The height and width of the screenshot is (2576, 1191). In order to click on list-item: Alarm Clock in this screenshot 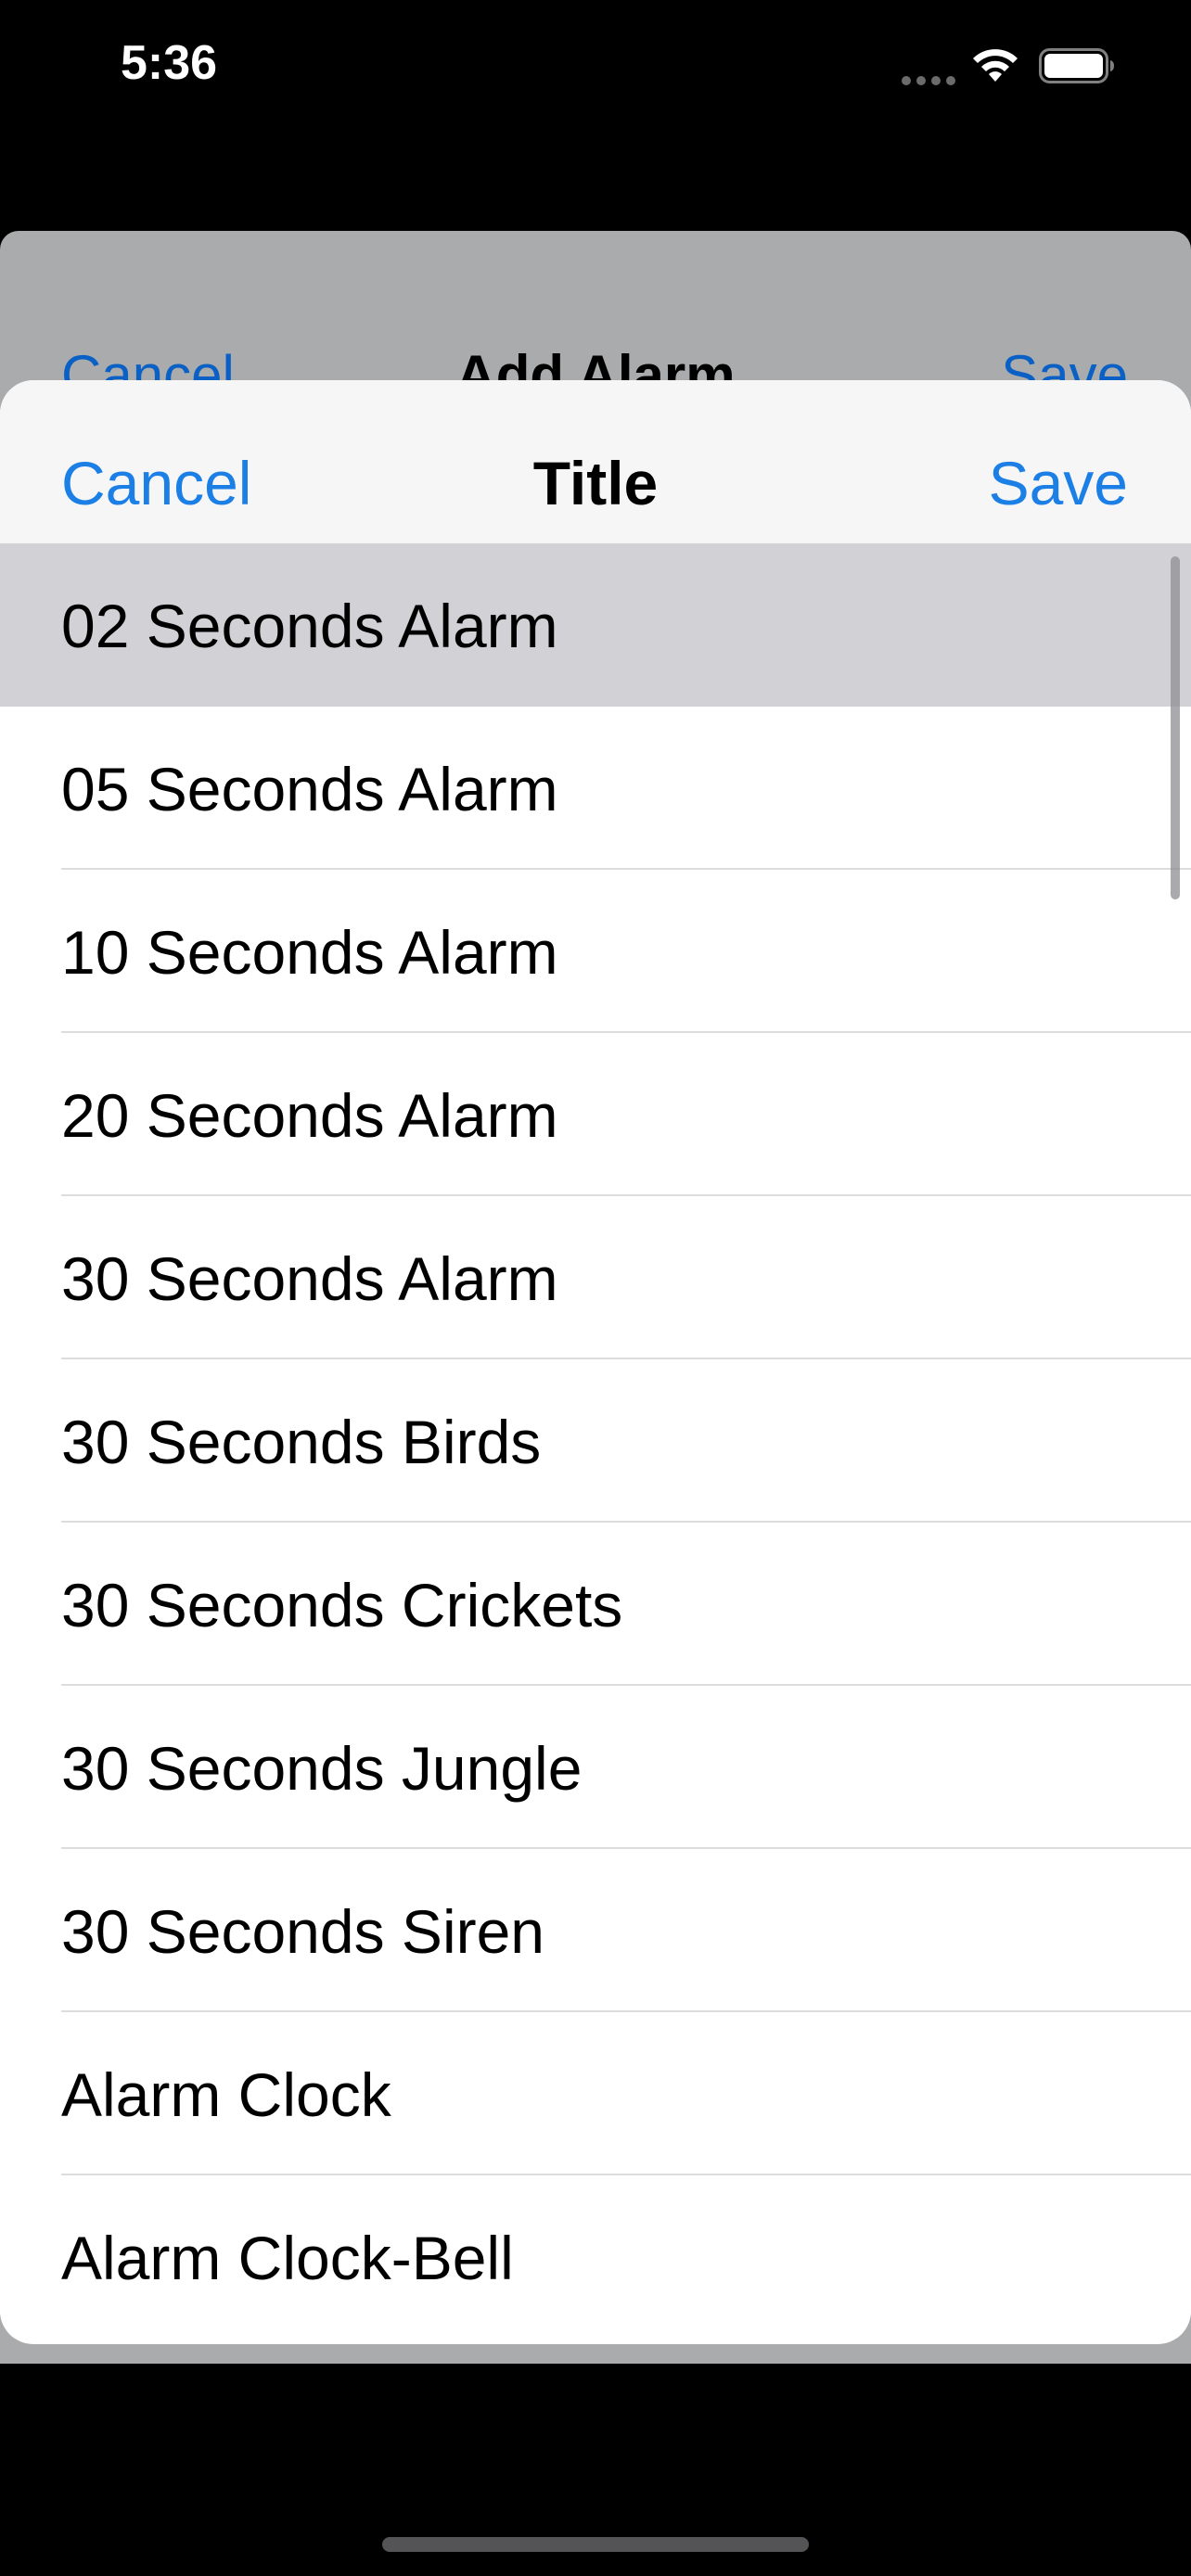, I will do `click(595, 2093)`.